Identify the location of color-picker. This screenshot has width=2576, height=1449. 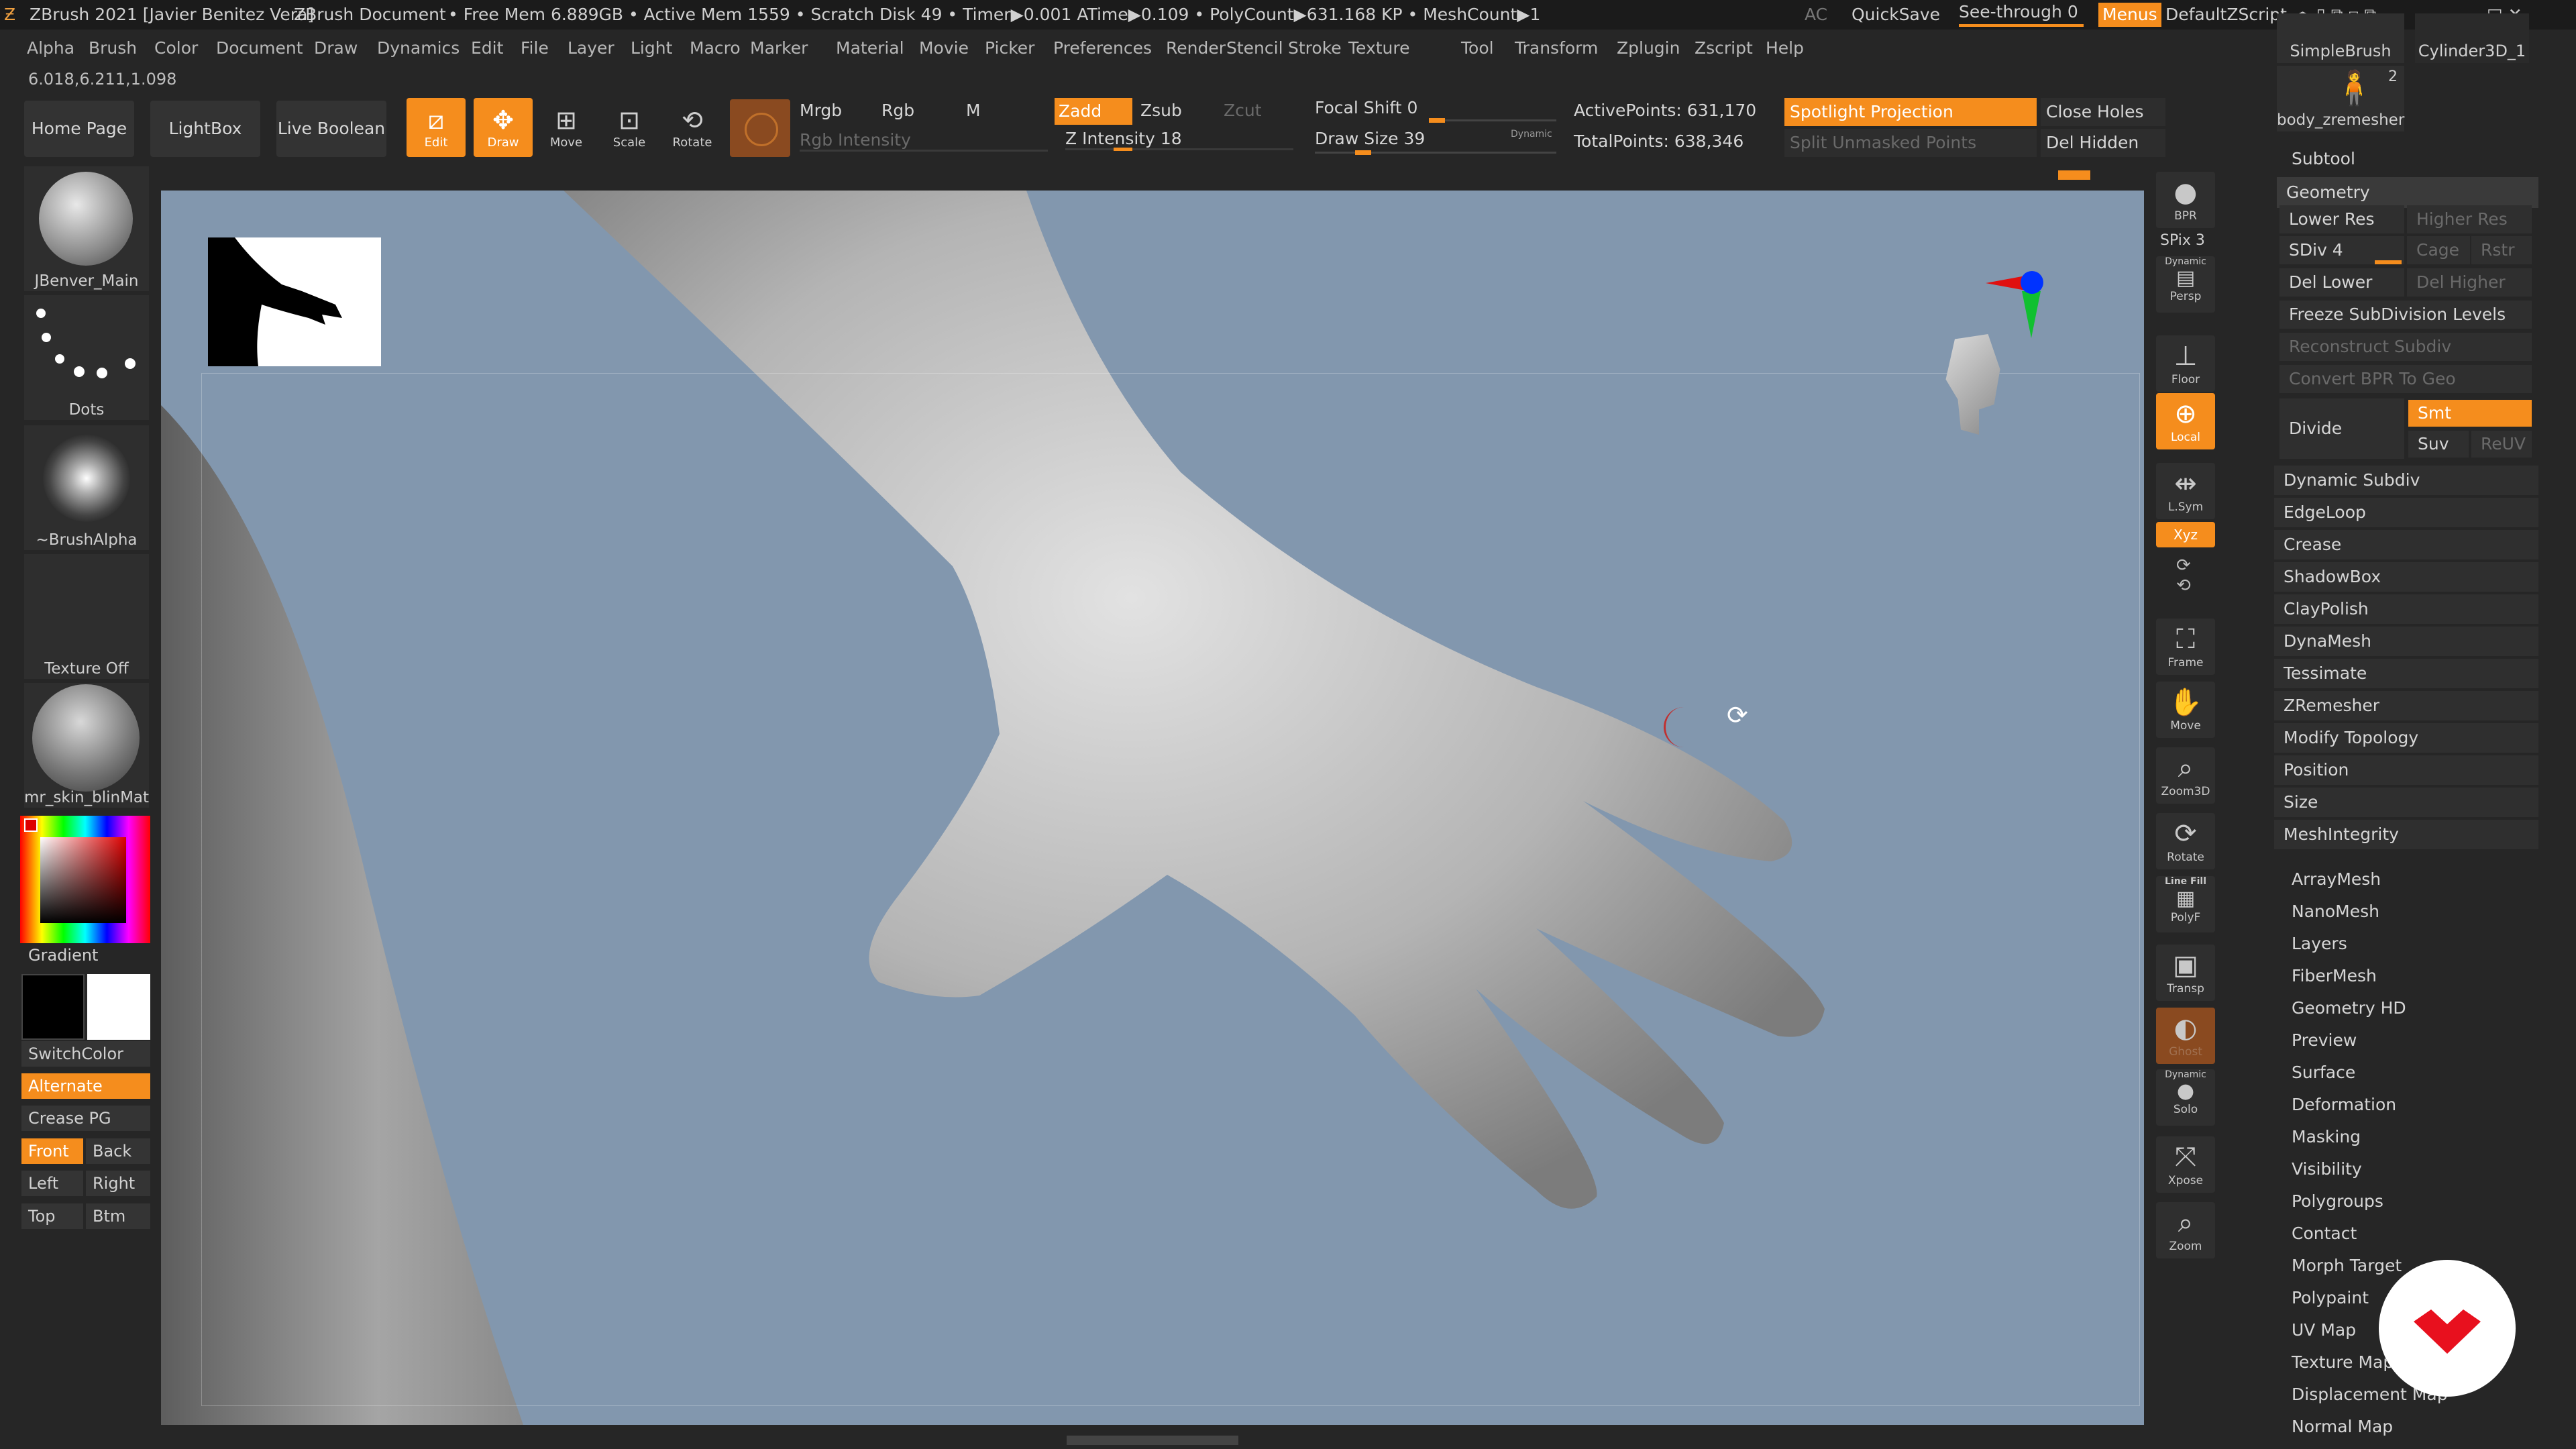
(85, 879).